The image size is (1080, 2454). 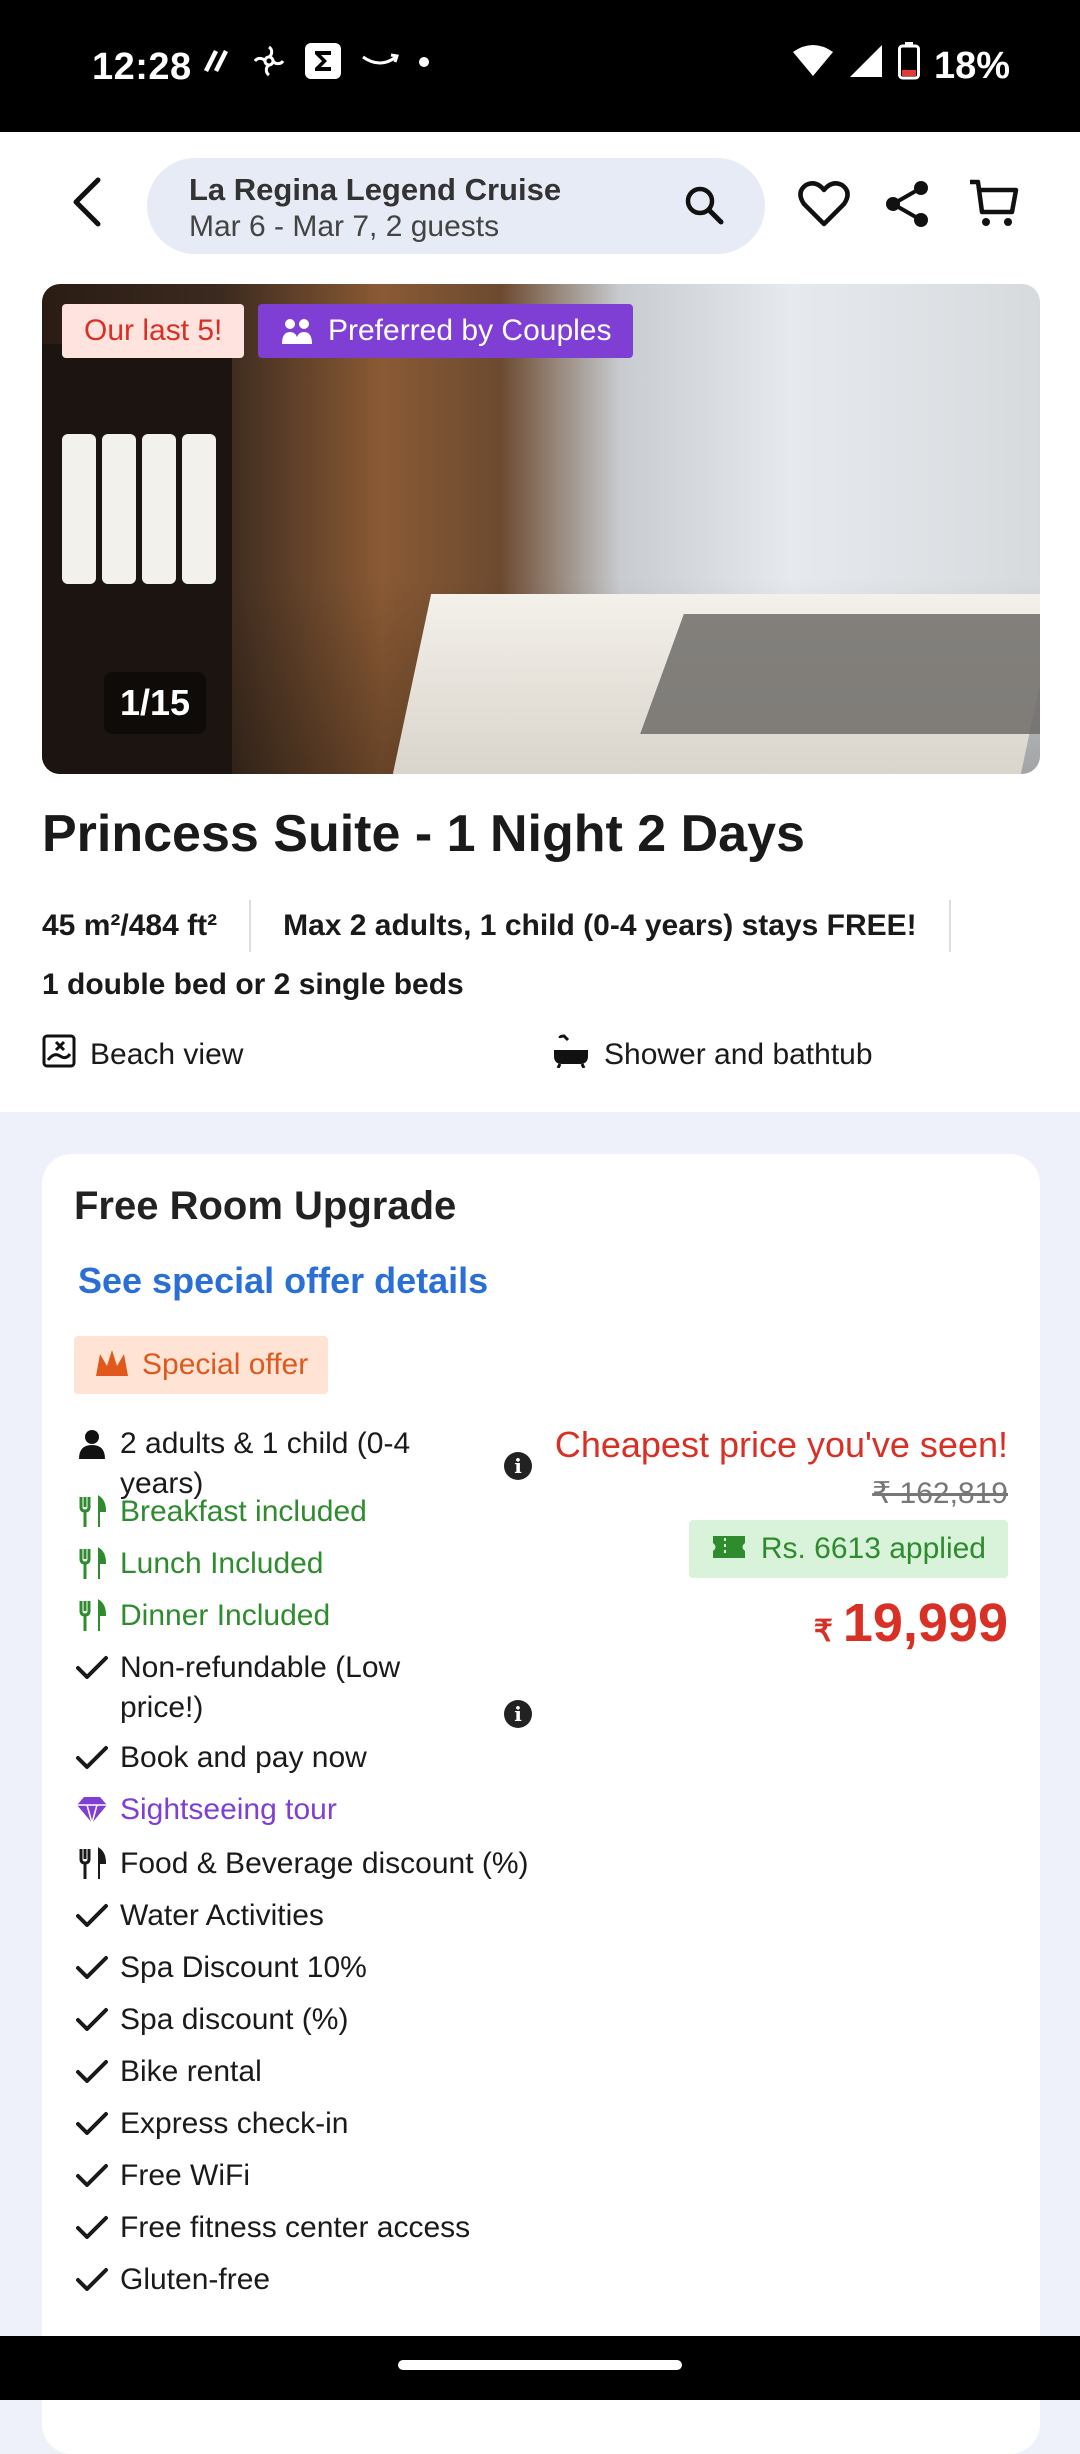 I want to click on back-arrow-icon, so click(x=87, y=206).